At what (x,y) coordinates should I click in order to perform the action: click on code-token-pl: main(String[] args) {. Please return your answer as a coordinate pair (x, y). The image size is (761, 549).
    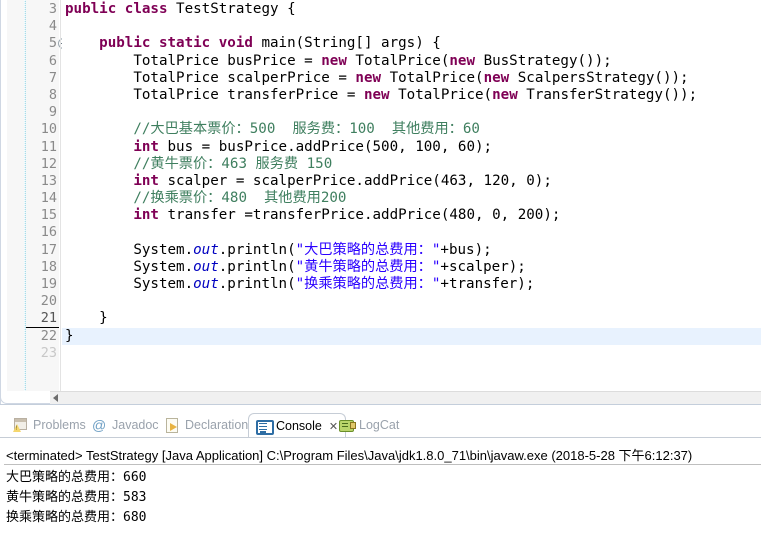
    Looking at the image, I should click on (351, 43).